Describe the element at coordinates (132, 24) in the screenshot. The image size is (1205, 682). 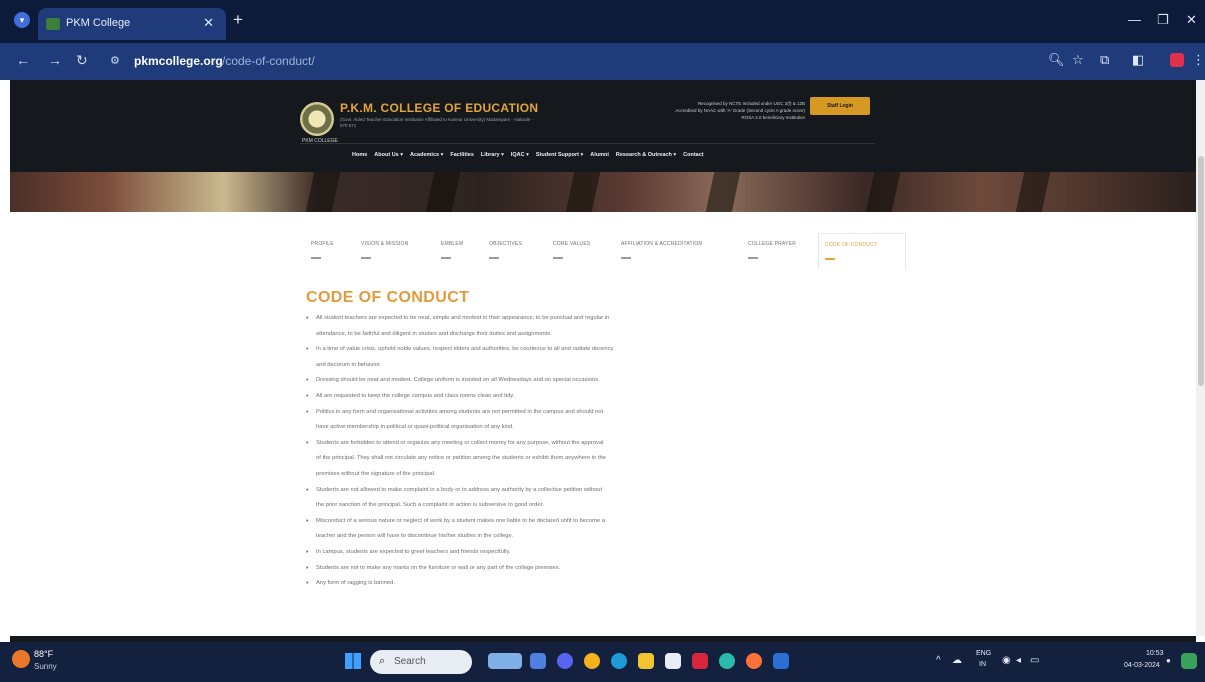
I see `browser-tab: PKM College ✕` at that location.